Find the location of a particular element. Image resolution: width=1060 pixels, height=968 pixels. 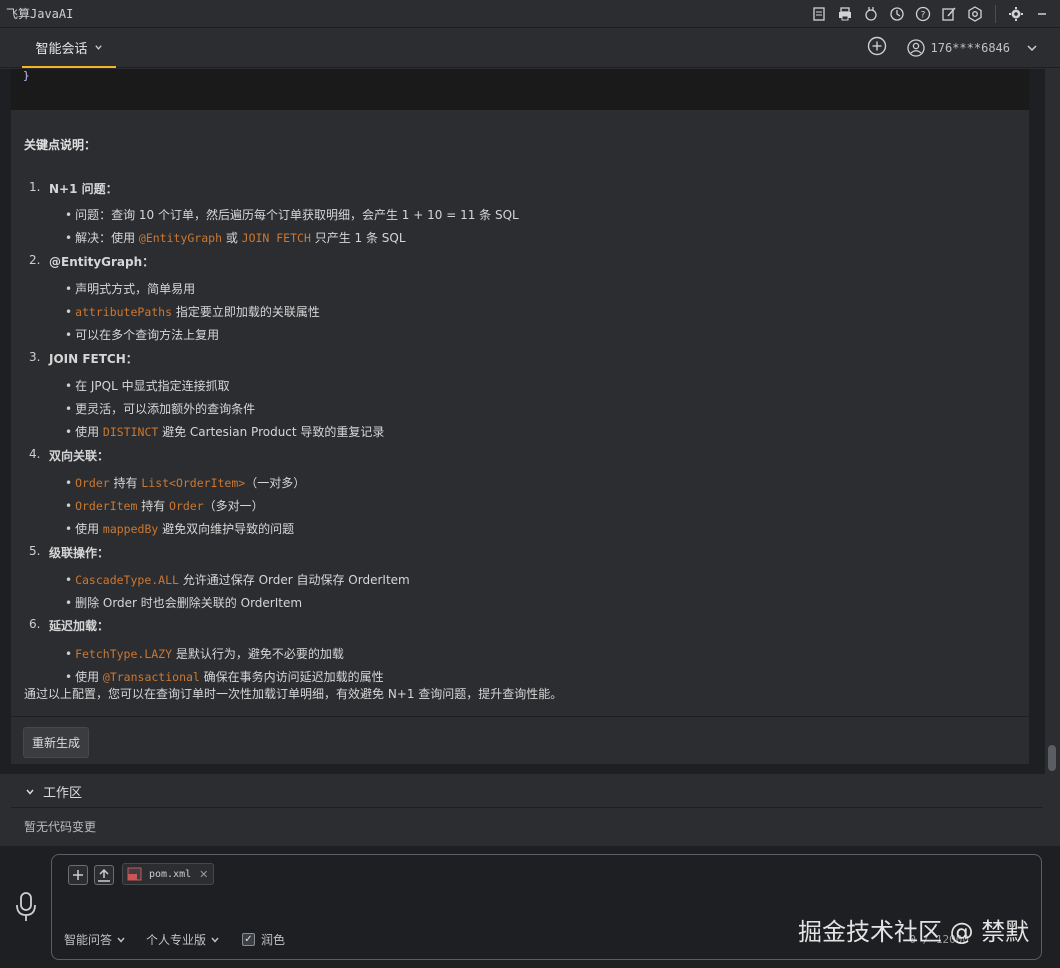

text-span: 删除 Order 时也会删除关联的 OrderItem is located at coordinates (189, 603).